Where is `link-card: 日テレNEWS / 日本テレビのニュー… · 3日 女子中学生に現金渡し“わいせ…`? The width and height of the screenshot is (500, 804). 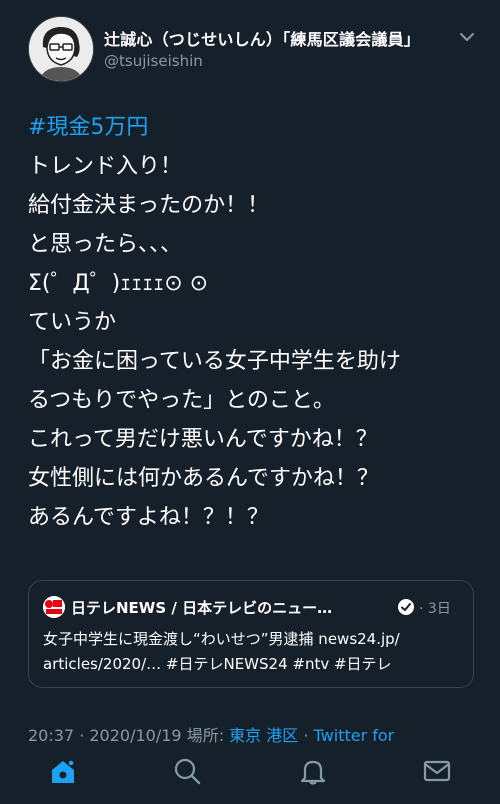
link-card: 日テレNEWS / 日本テレビのニュー… · 3日 女子中学生に現金渡し“わいせ… is located at coordinates (251, 634).